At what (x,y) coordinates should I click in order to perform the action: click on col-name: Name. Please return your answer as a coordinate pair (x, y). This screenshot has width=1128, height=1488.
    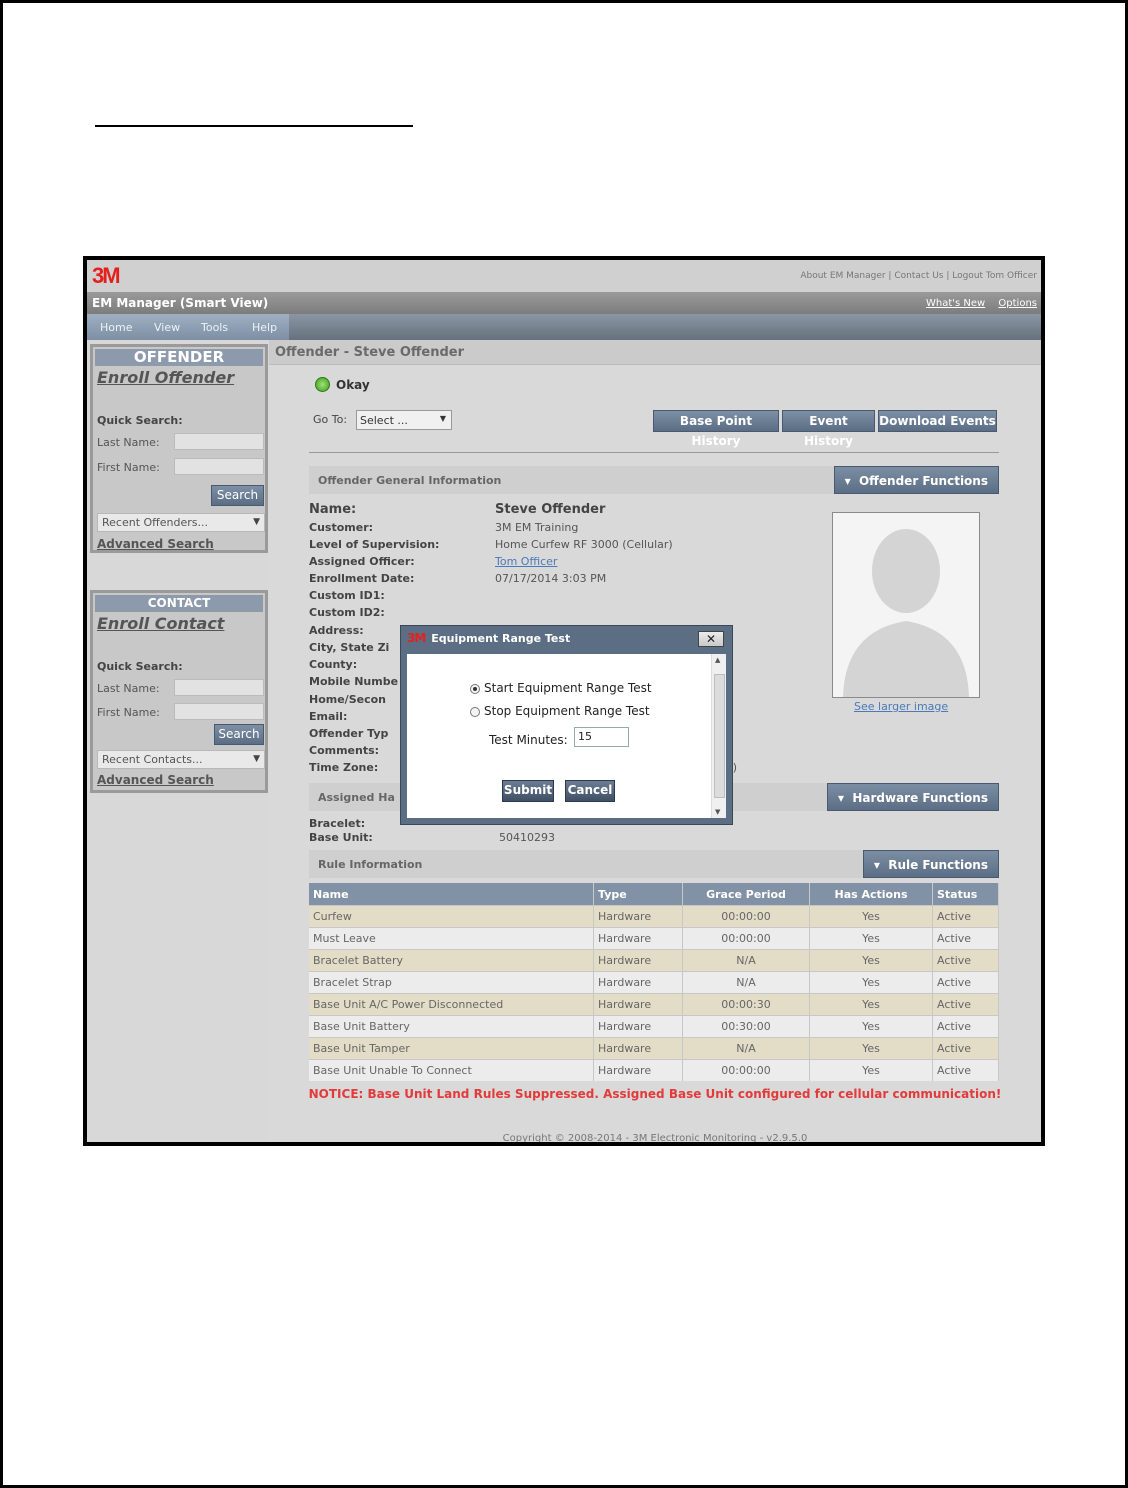
    Looking at the image, I should click on (451, 894).